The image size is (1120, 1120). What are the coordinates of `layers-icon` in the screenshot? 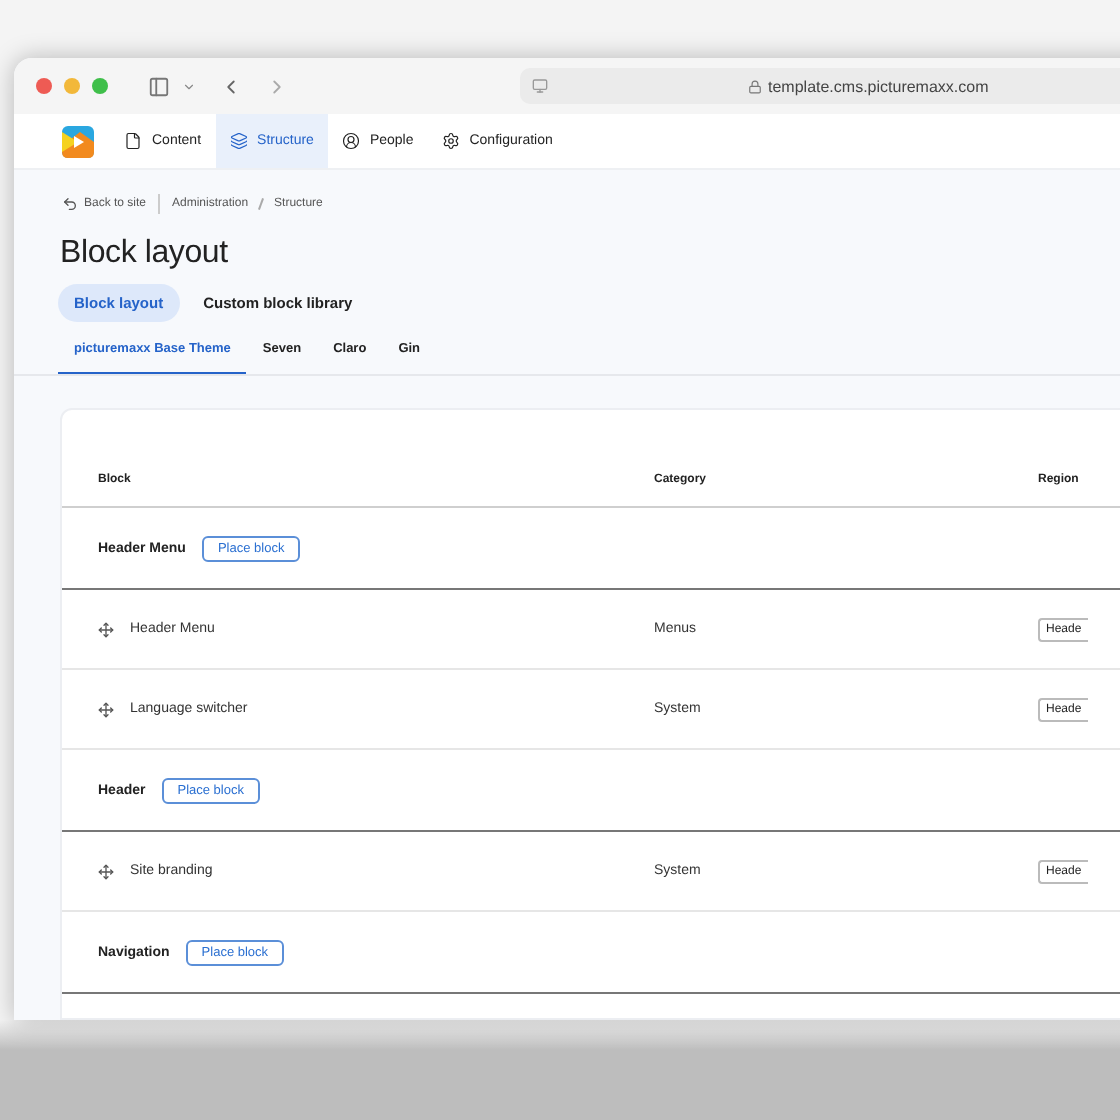 It's located at (238, 141).